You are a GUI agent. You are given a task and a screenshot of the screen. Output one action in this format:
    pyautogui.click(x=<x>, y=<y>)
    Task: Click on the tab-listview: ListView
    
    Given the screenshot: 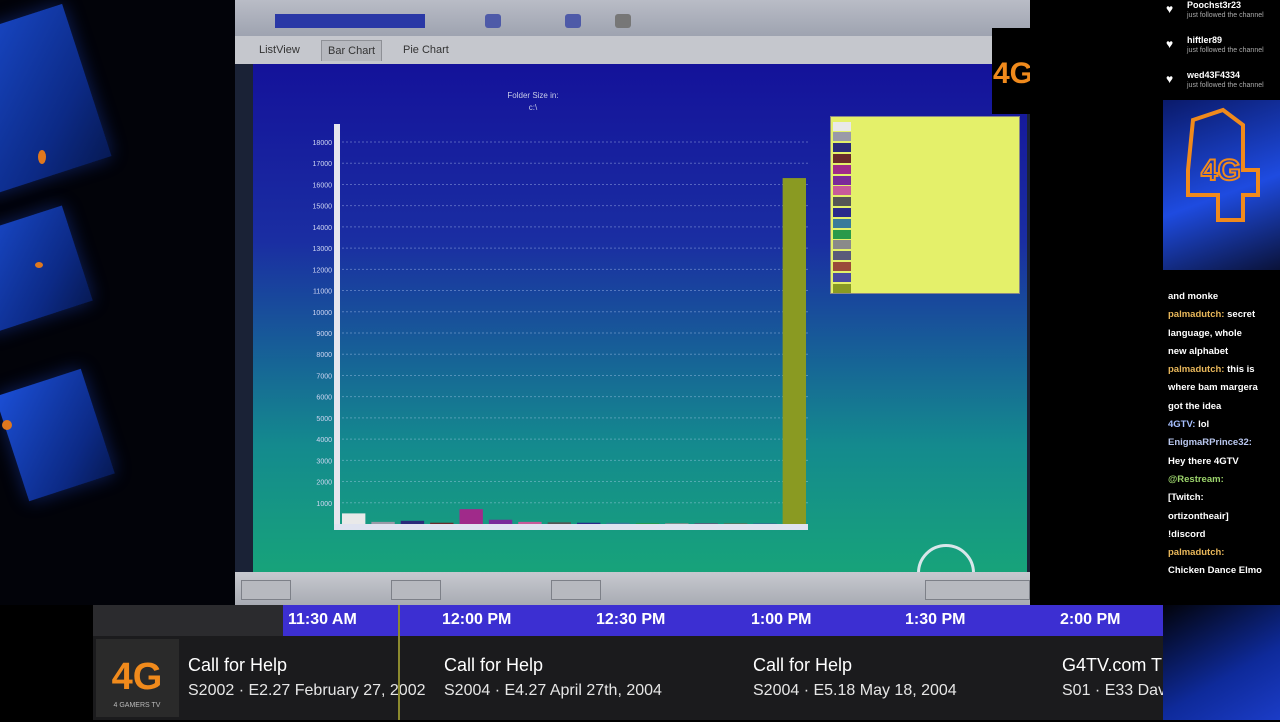 What is the action you would take?
    pyautogui.click(x=279, y=50)
    